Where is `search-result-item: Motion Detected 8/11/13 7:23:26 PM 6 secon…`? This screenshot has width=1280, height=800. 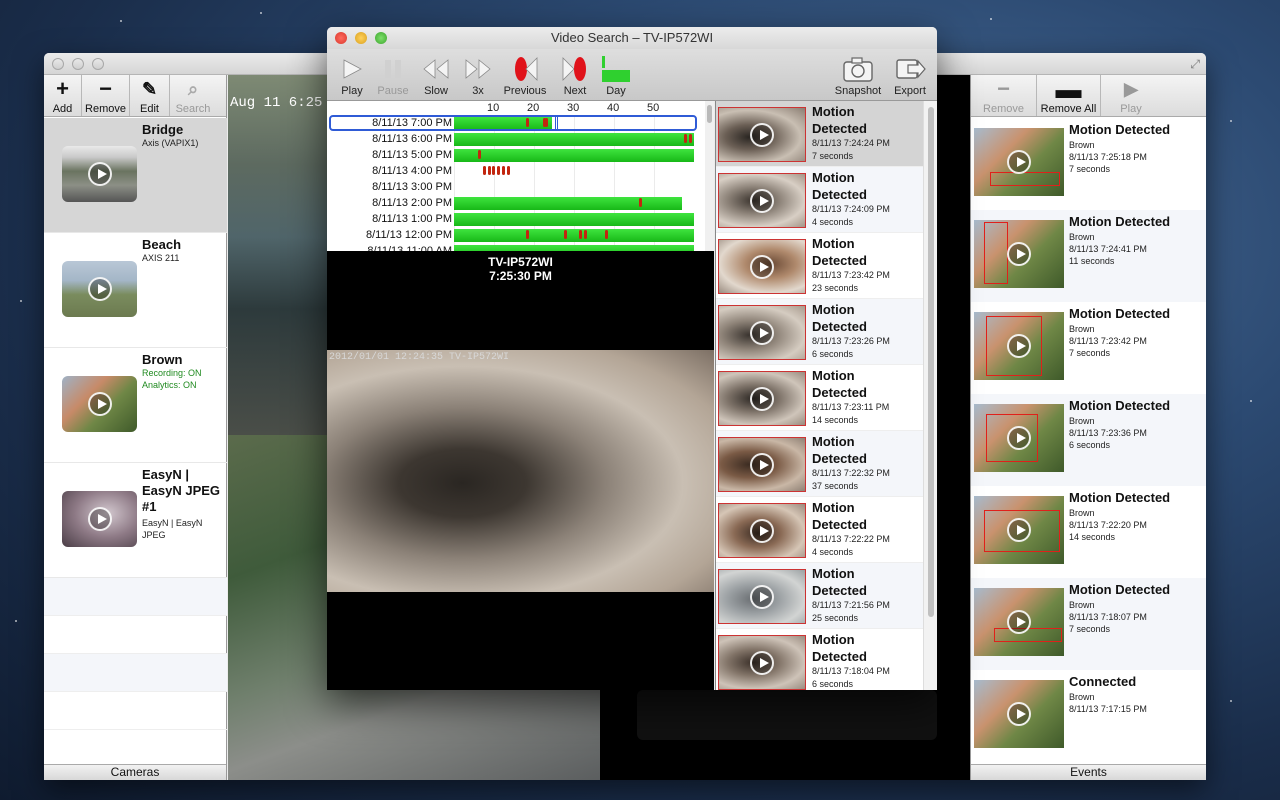
search-result-item: Motion Detected 8/11/13 7:23:26 PM 6 secon… is located at coordinates (826, 332).